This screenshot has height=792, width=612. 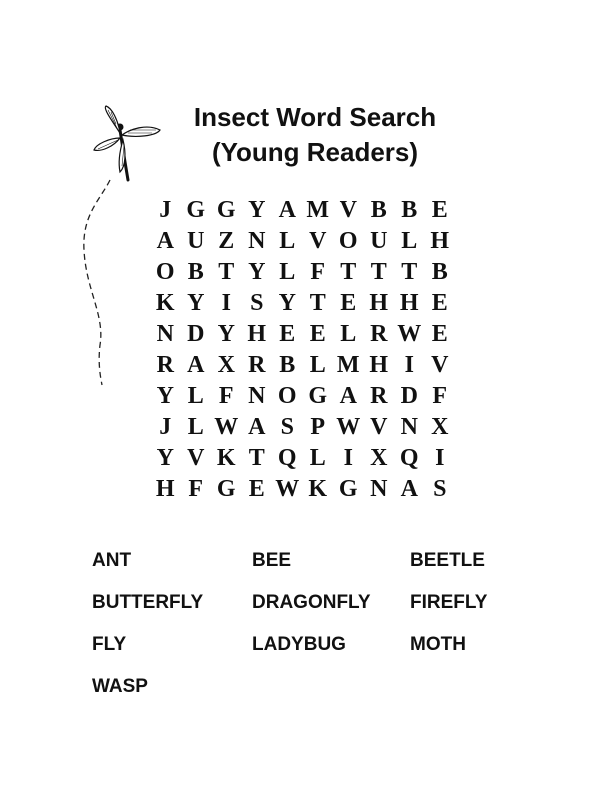 I want to click on grid-cell: P, so click(x=318, y=427).